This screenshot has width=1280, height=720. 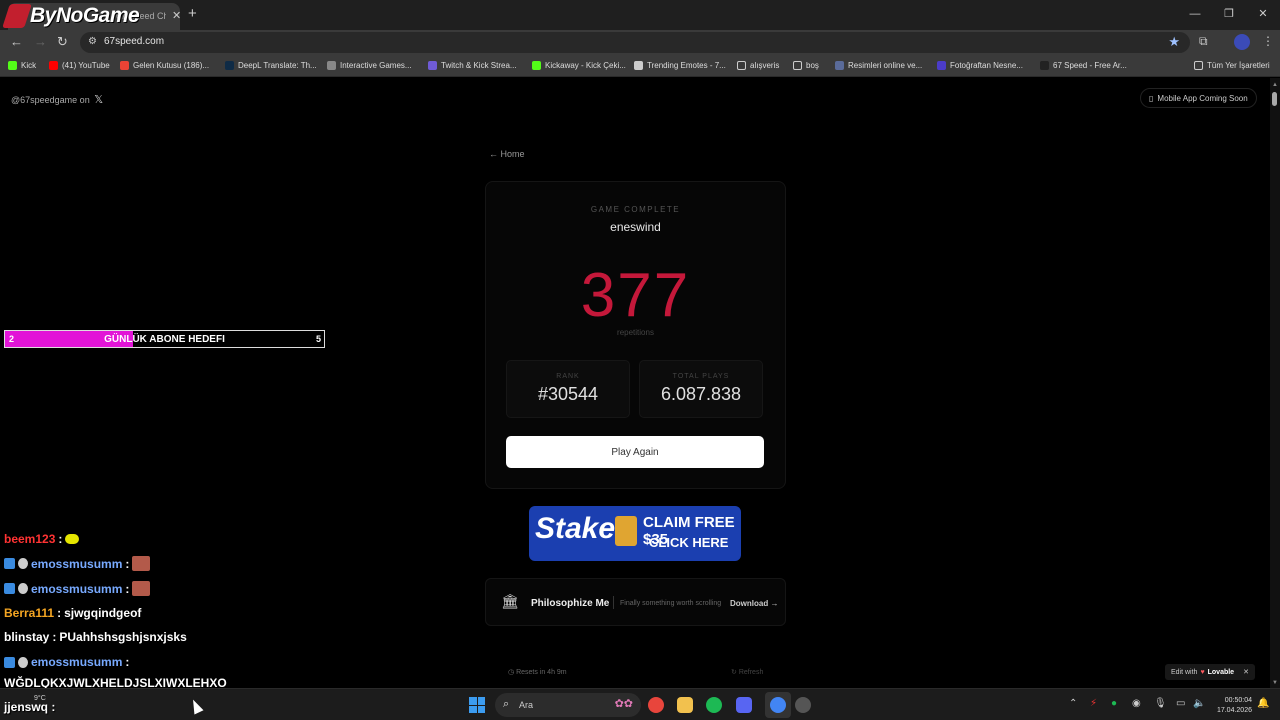 What do you see at coordinates (1274, 99) in the screenshot?
I see `scroll-thumb` at bounding box center [1274, 99].